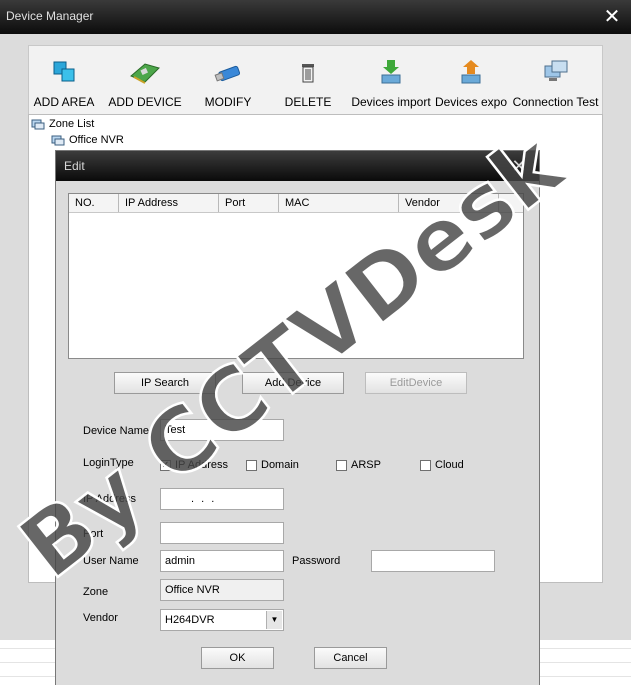 This screenshot has width=631, height=685. What do you see at coordinates (74, 166) in the screenshot?
I see `dialog-title: Edit` at bounding box center [74, 166].